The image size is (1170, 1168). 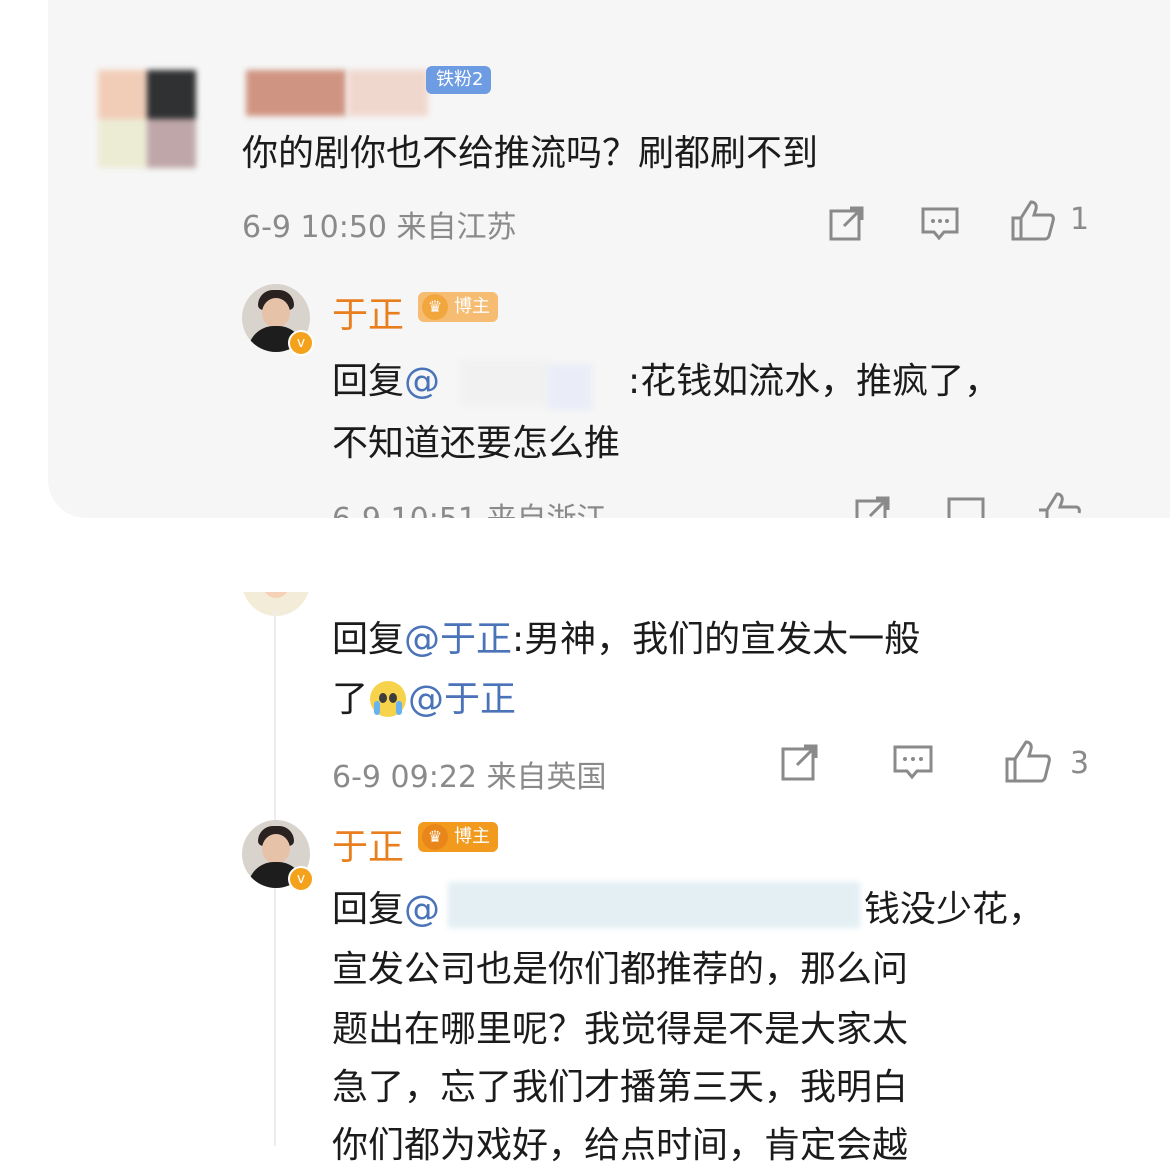 I want to click on crying-emoji-icon, so click(x=388, y=699).